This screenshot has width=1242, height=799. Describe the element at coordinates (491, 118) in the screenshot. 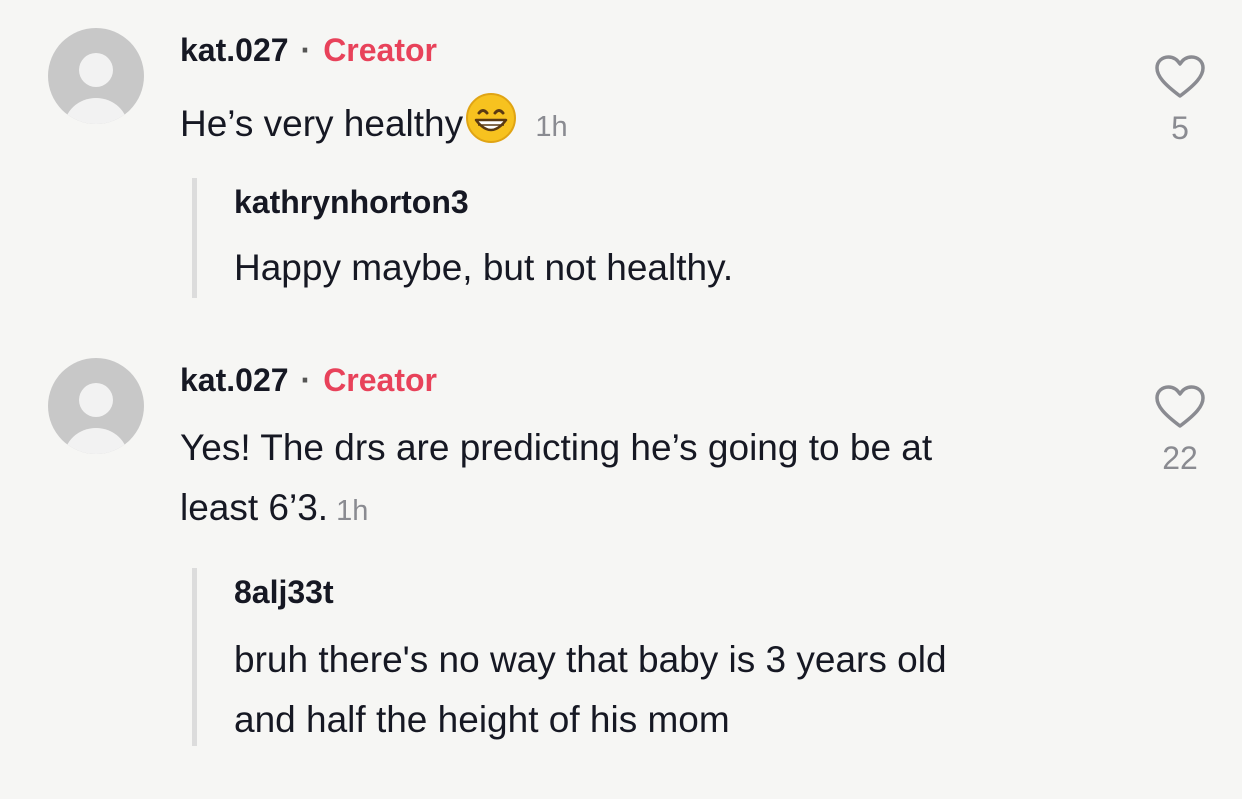

I see `grinning-face-emoji-icon` at that location.